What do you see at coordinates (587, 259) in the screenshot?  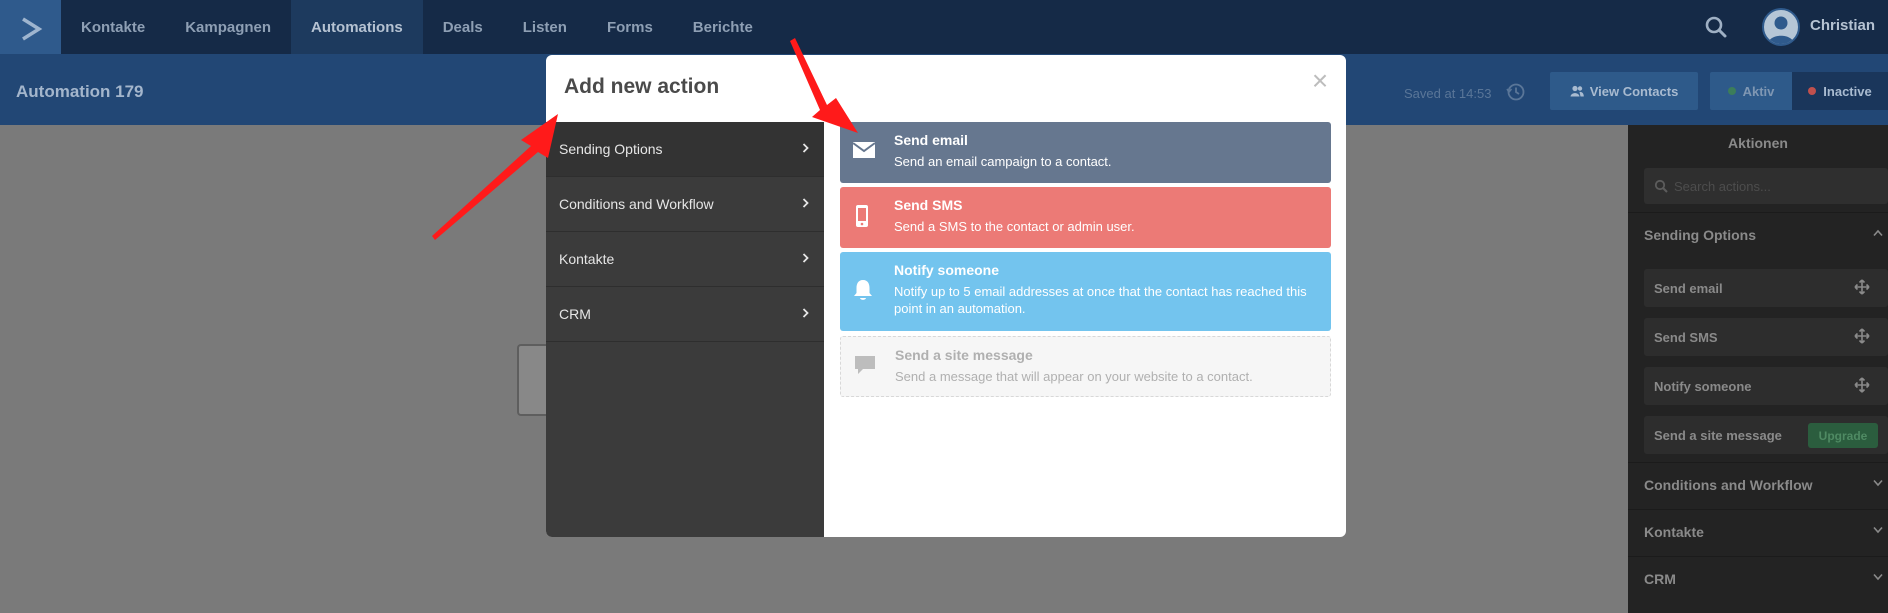 I see `category-label: Kontakte` at bounding box center [587, 259].